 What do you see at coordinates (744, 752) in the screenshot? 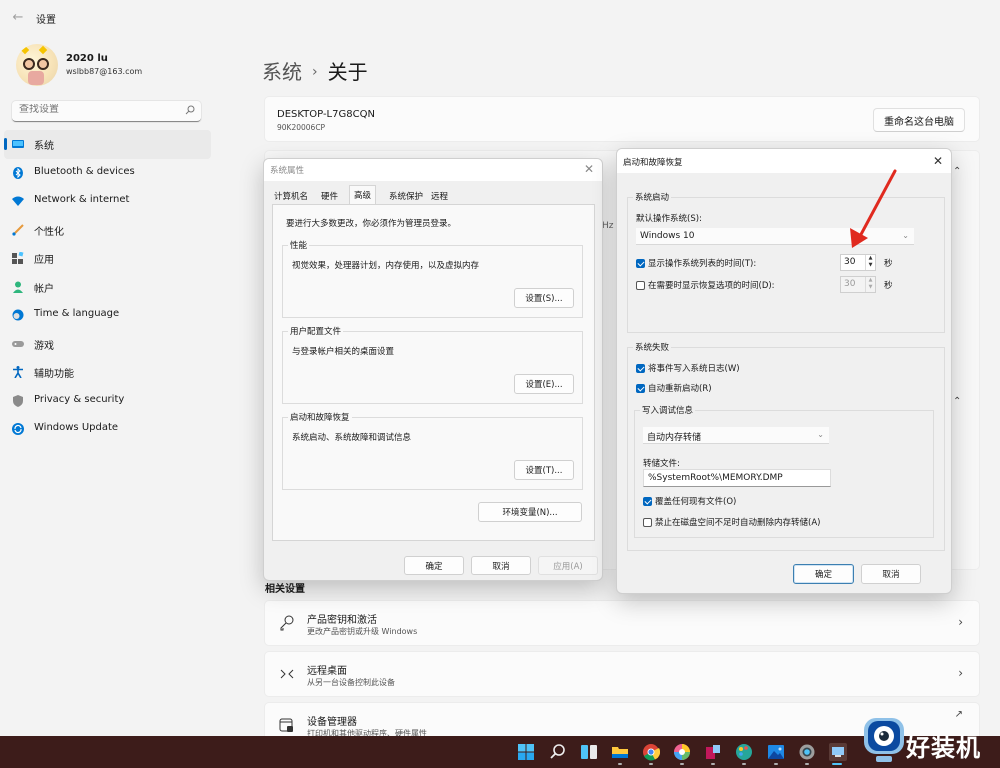
I see `paint-icon` at bounding box center [744, 752].